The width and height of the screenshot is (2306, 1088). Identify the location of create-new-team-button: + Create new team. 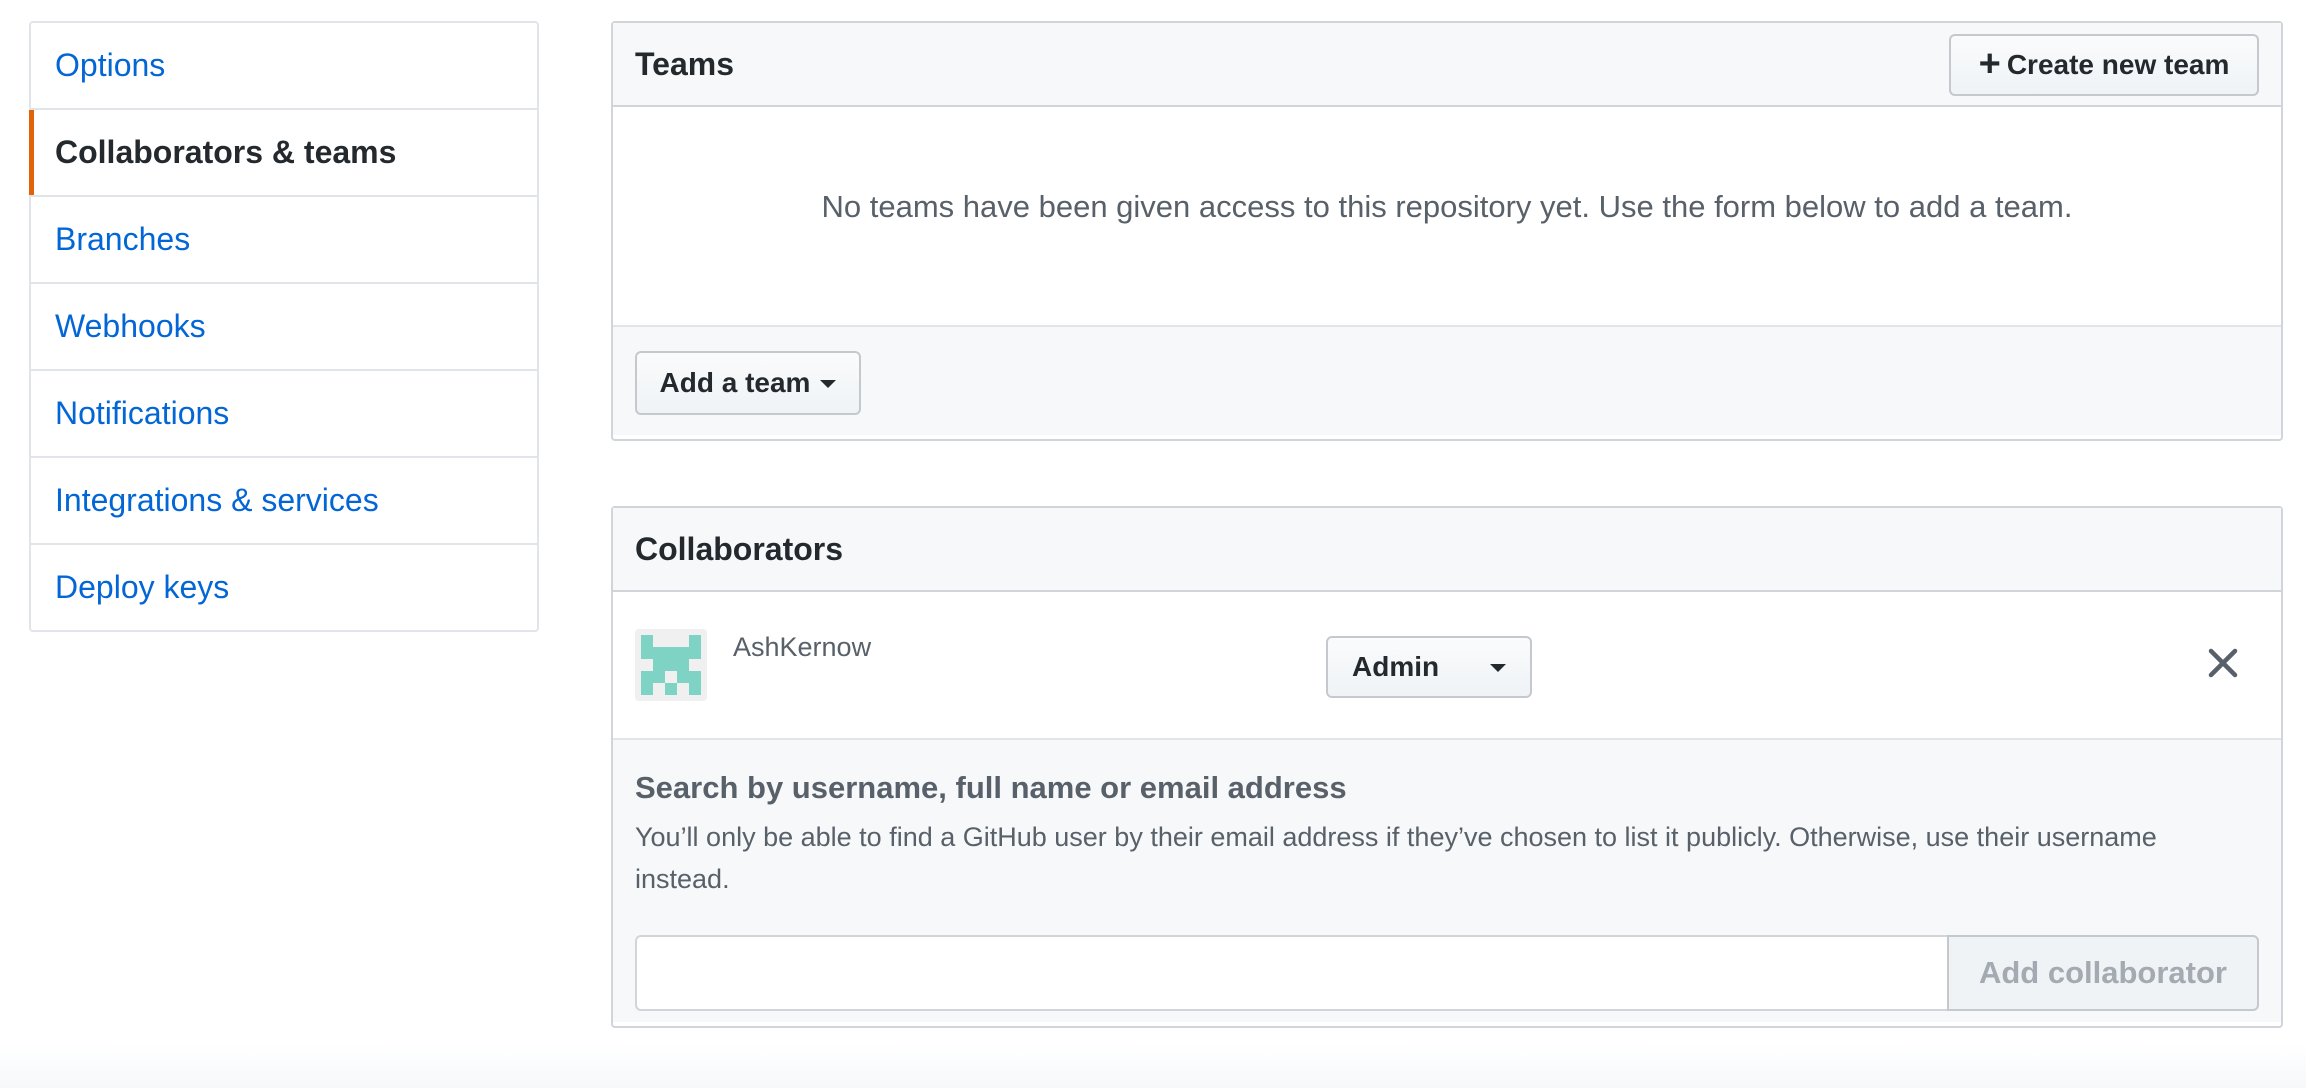
(2104, 65).